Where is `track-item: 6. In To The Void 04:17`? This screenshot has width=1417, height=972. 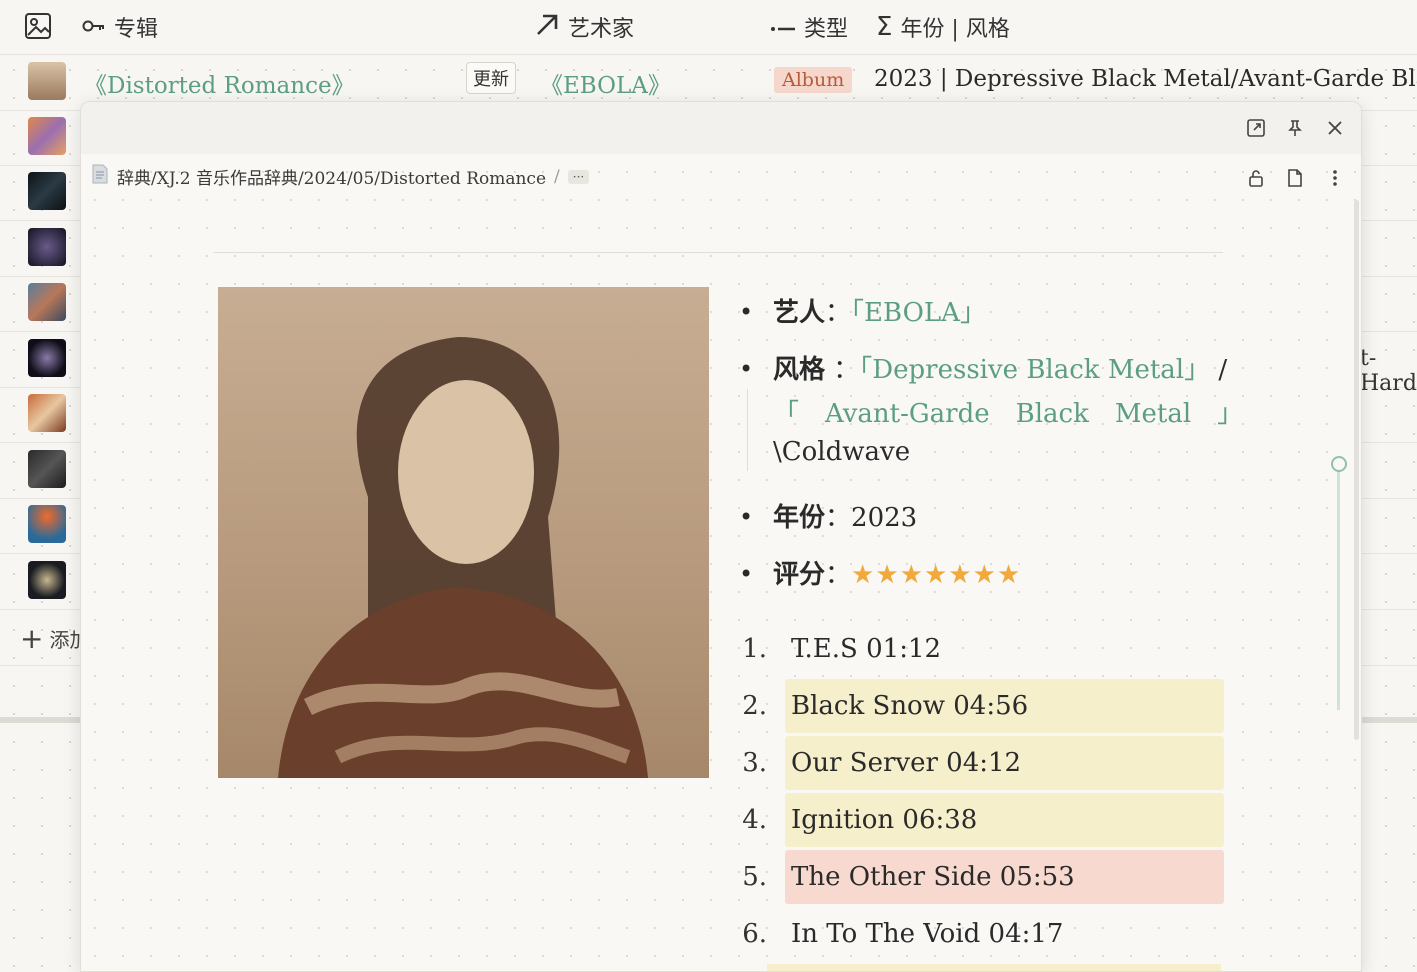 track-item: 6. In To The Void 04:17 is located at coordinates (979, 934).